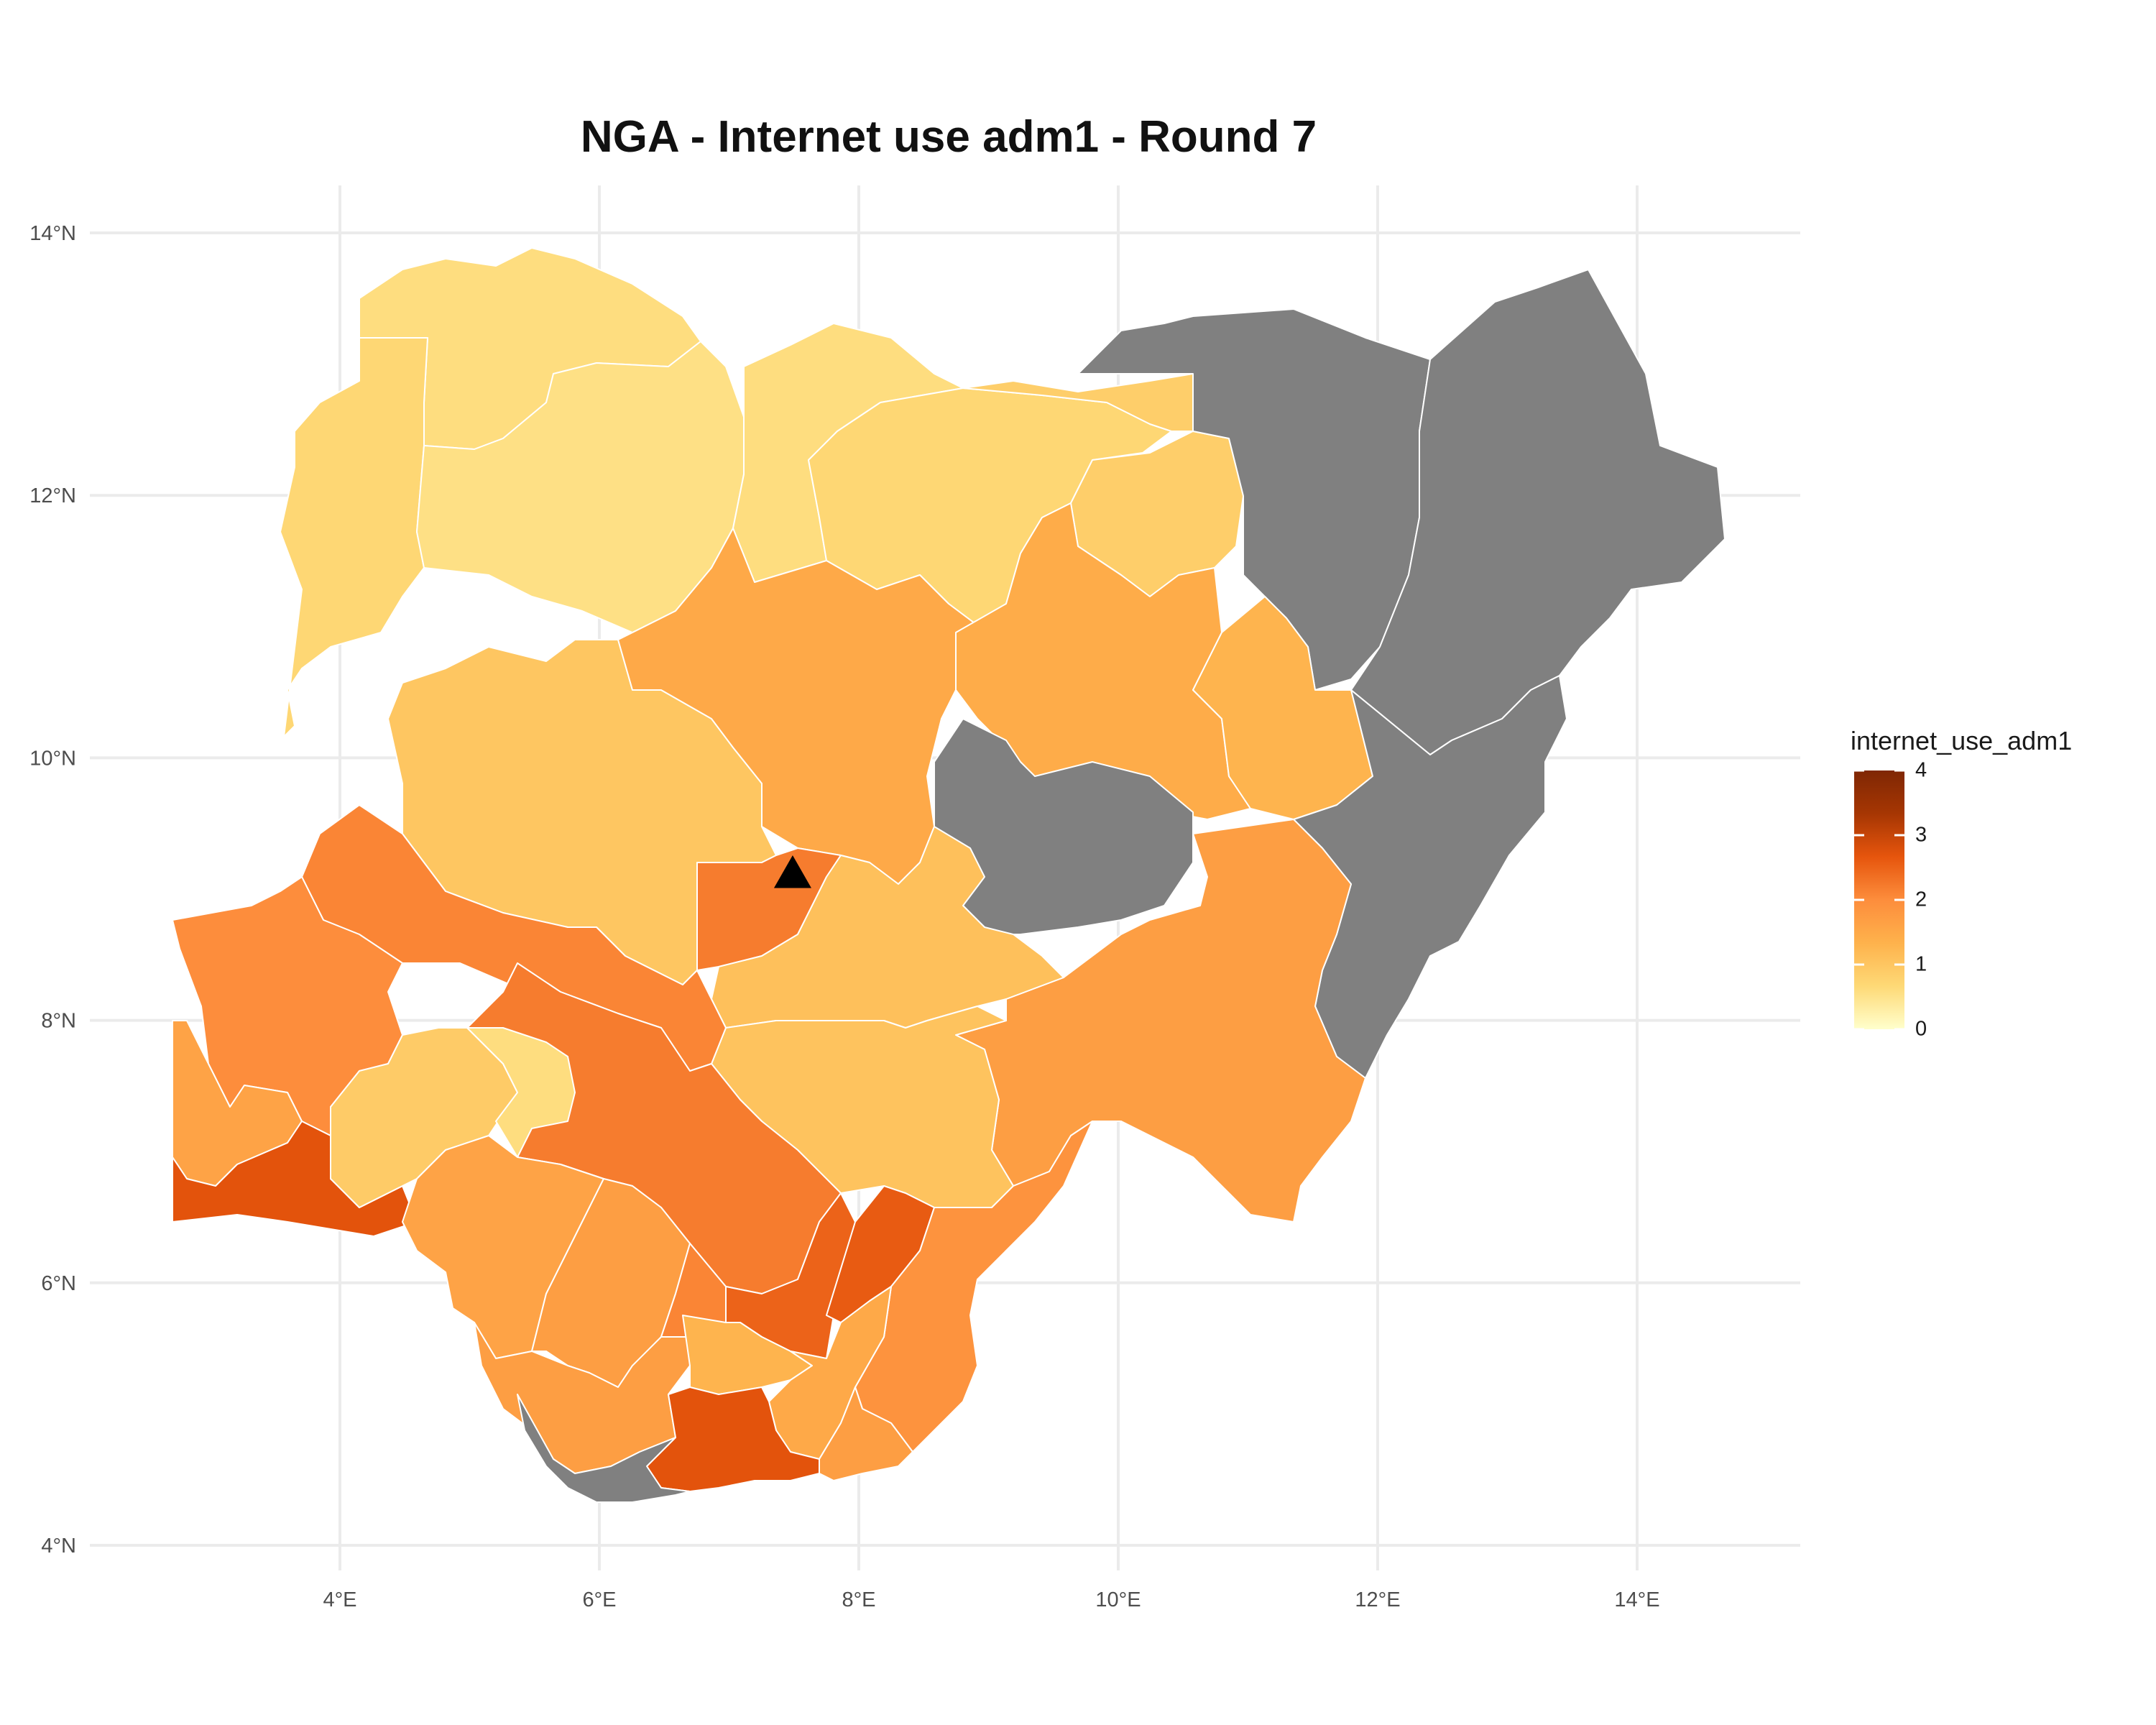  I want to click on legend-tick-label: 3, so click(1921, 835).